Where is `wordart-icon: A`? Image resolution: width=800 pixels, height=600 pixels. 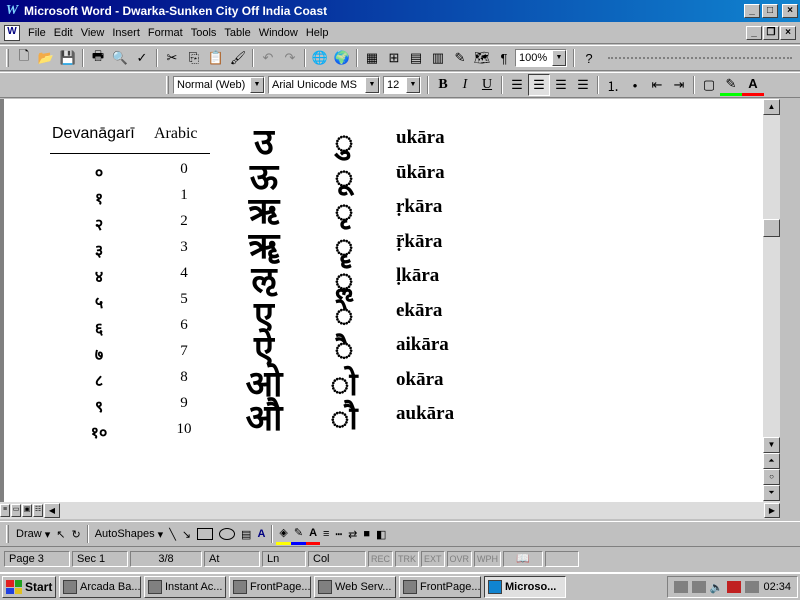
wordart-icon: A is located at coordinates (261, 534).